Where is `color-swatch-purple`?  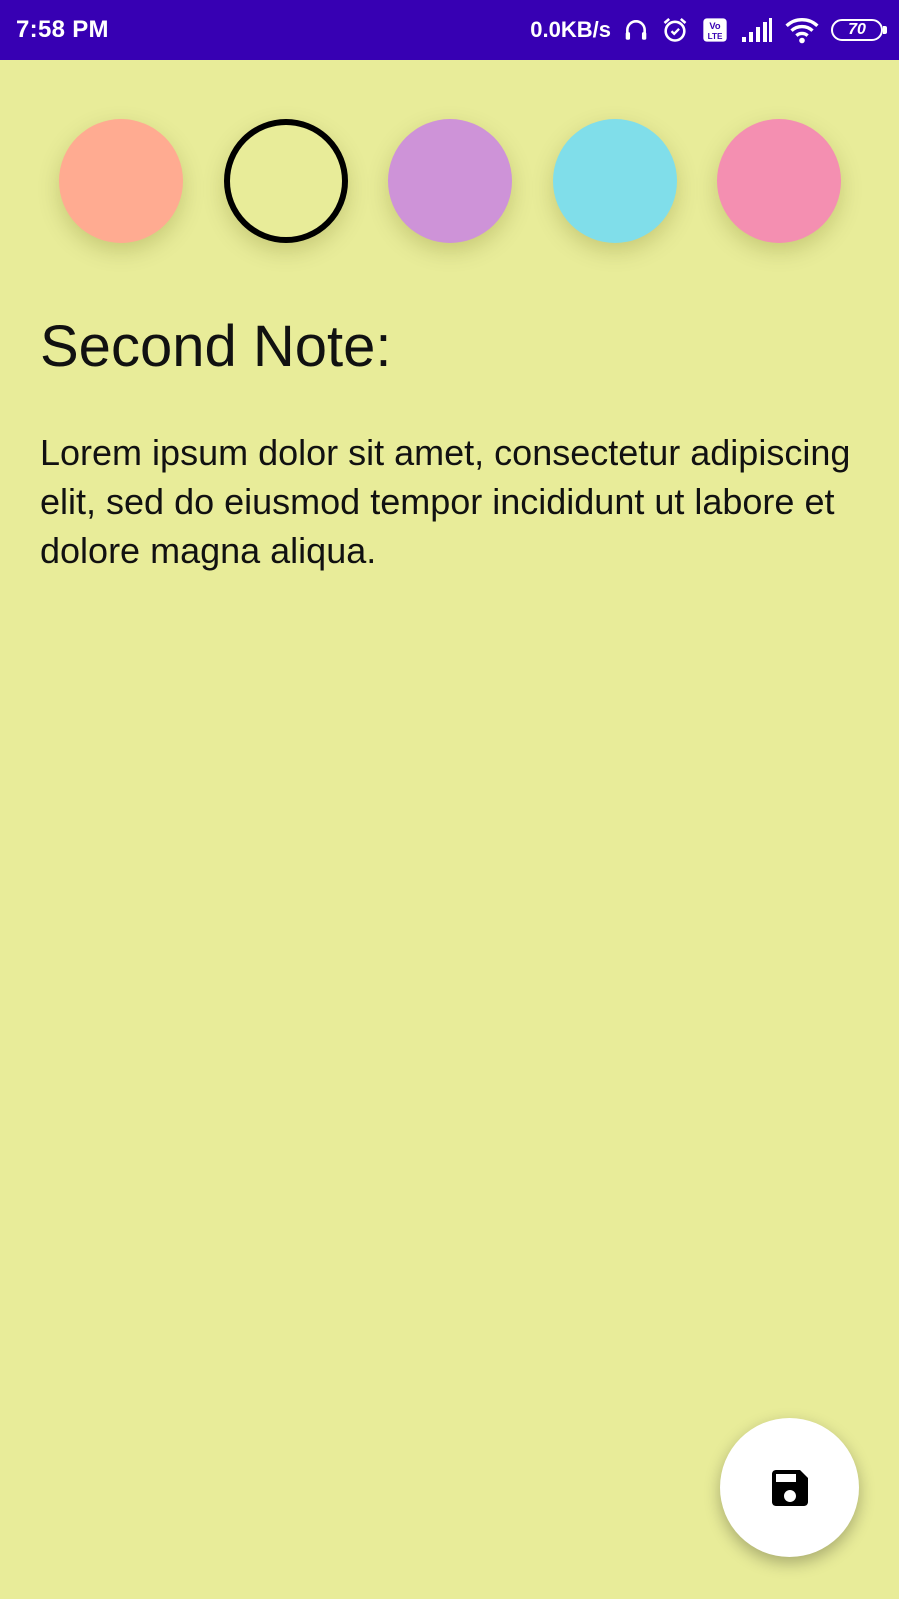 color-swatch-purple is located at coordinates (450, 181).